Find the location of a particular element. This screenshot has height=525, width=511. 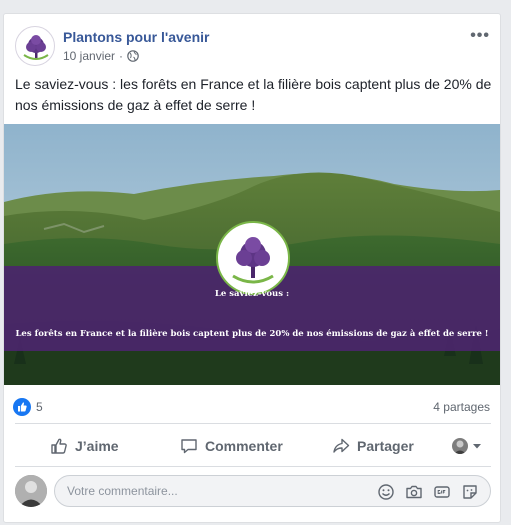

post-date: 10 janvier is located at coordinates (89, 56).